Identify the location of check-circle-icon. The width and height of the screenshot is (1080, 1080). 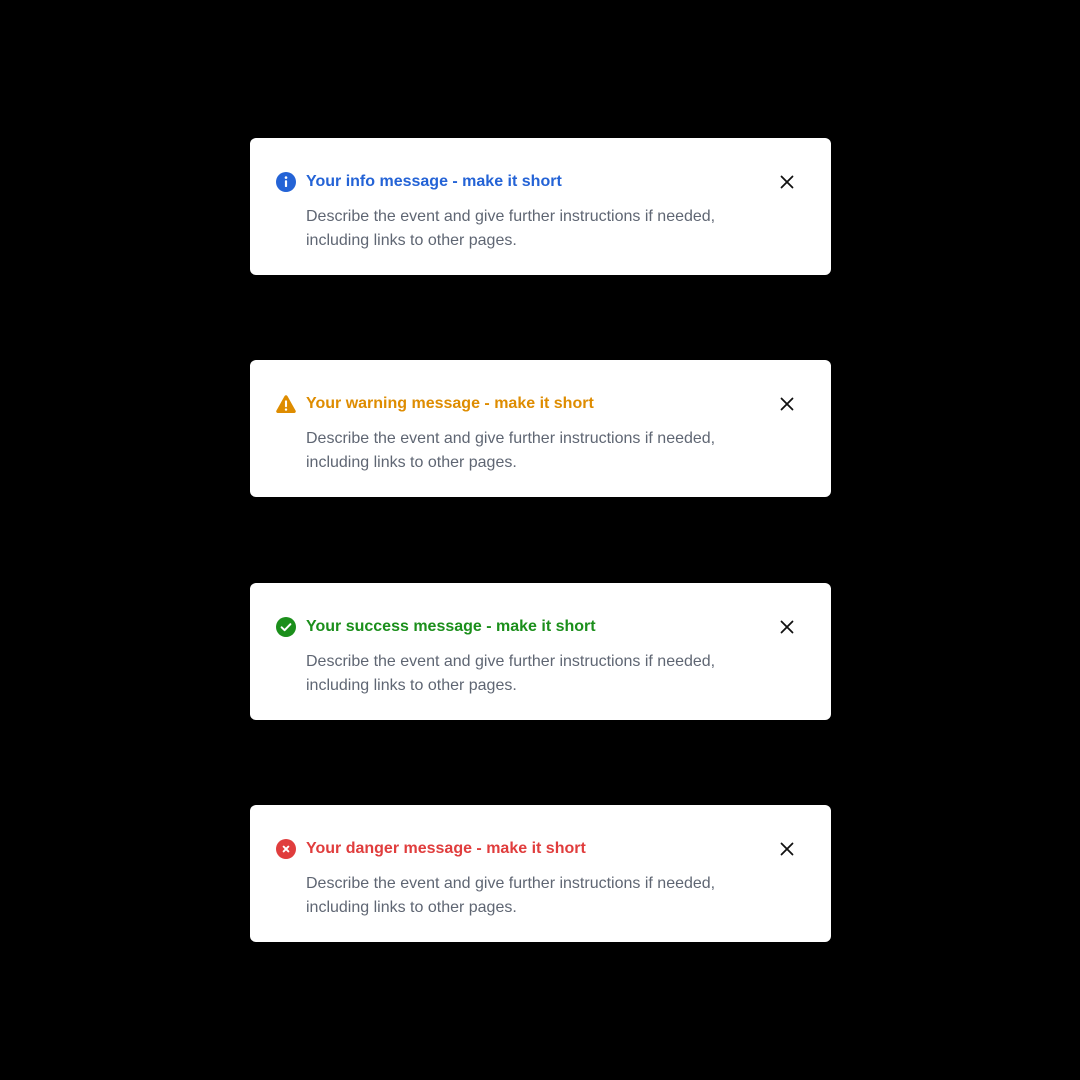
(286, 627).